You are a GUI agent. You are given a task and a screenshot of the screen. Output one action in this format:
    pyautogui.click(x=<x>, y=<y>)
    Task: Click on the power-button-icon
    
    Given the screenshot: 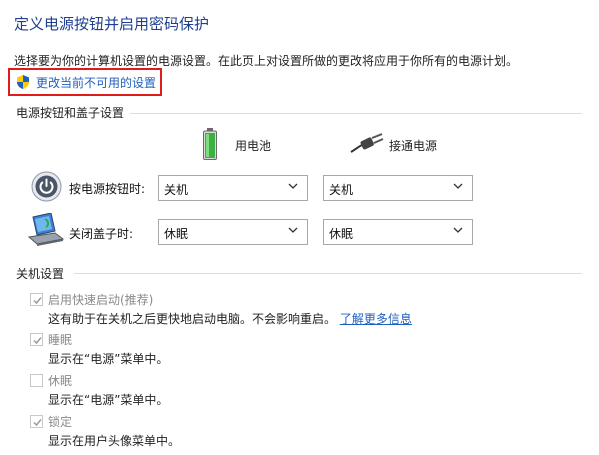 What is the action you would take?
    pyautogui.click(x=46, y=186)
    